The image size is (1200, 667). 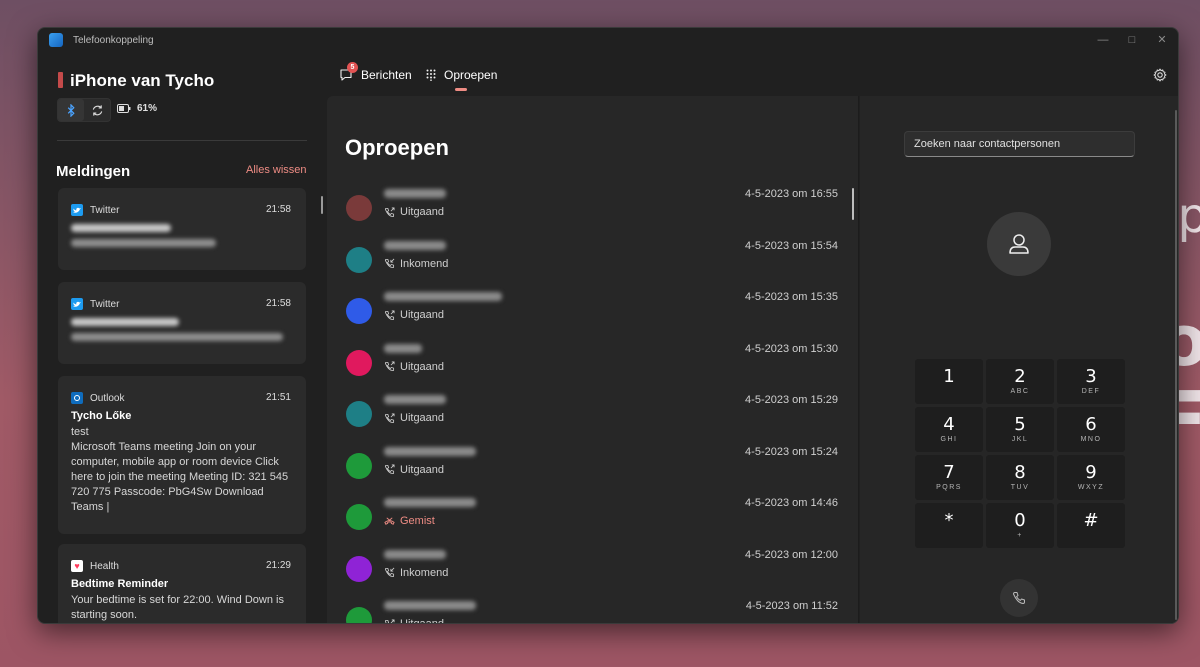 I want to click on notification-app-name: Health, so click(x=104, y=566).